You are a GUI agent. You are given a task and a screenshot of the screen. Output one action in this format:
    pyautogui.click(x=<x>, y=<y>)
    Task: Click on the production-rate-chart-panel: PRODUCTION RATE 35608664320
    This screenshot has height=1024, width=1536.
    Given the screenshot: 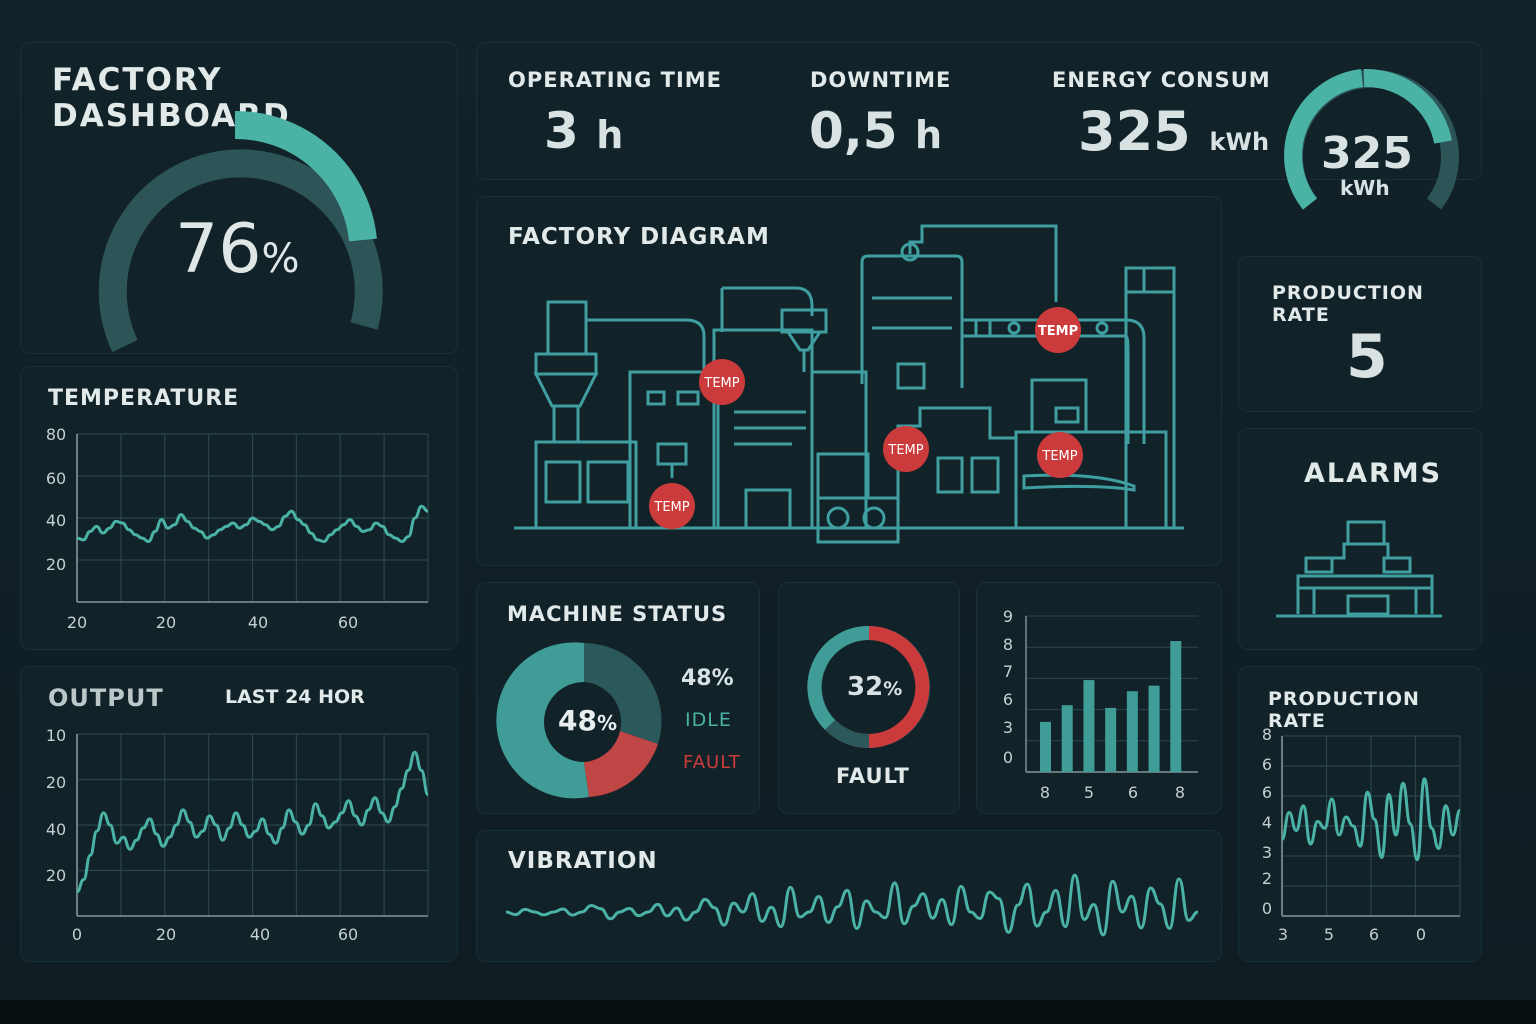 What is the action you would take?
    pyautogui.click(x=1360, y=814)
    